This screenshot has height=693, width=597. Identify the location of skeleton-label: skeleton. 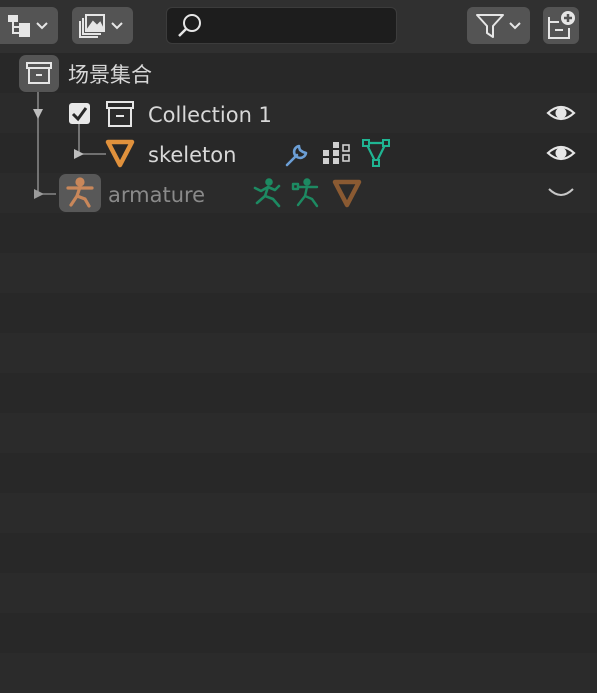
(192, 155).